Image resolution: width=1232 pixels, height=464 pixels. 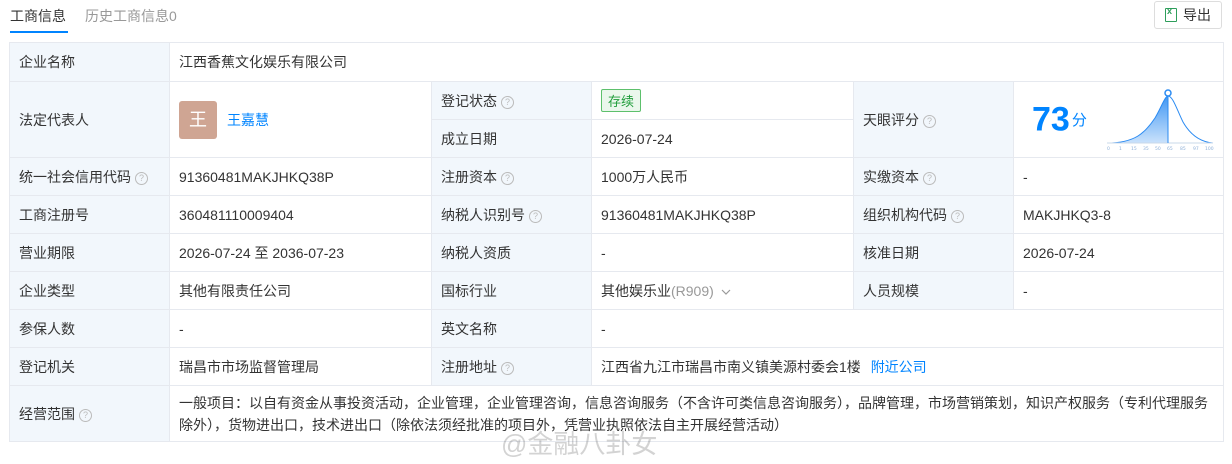 I want to click on nearby-companies-link: 附近公司, so click(x=899, y=367).